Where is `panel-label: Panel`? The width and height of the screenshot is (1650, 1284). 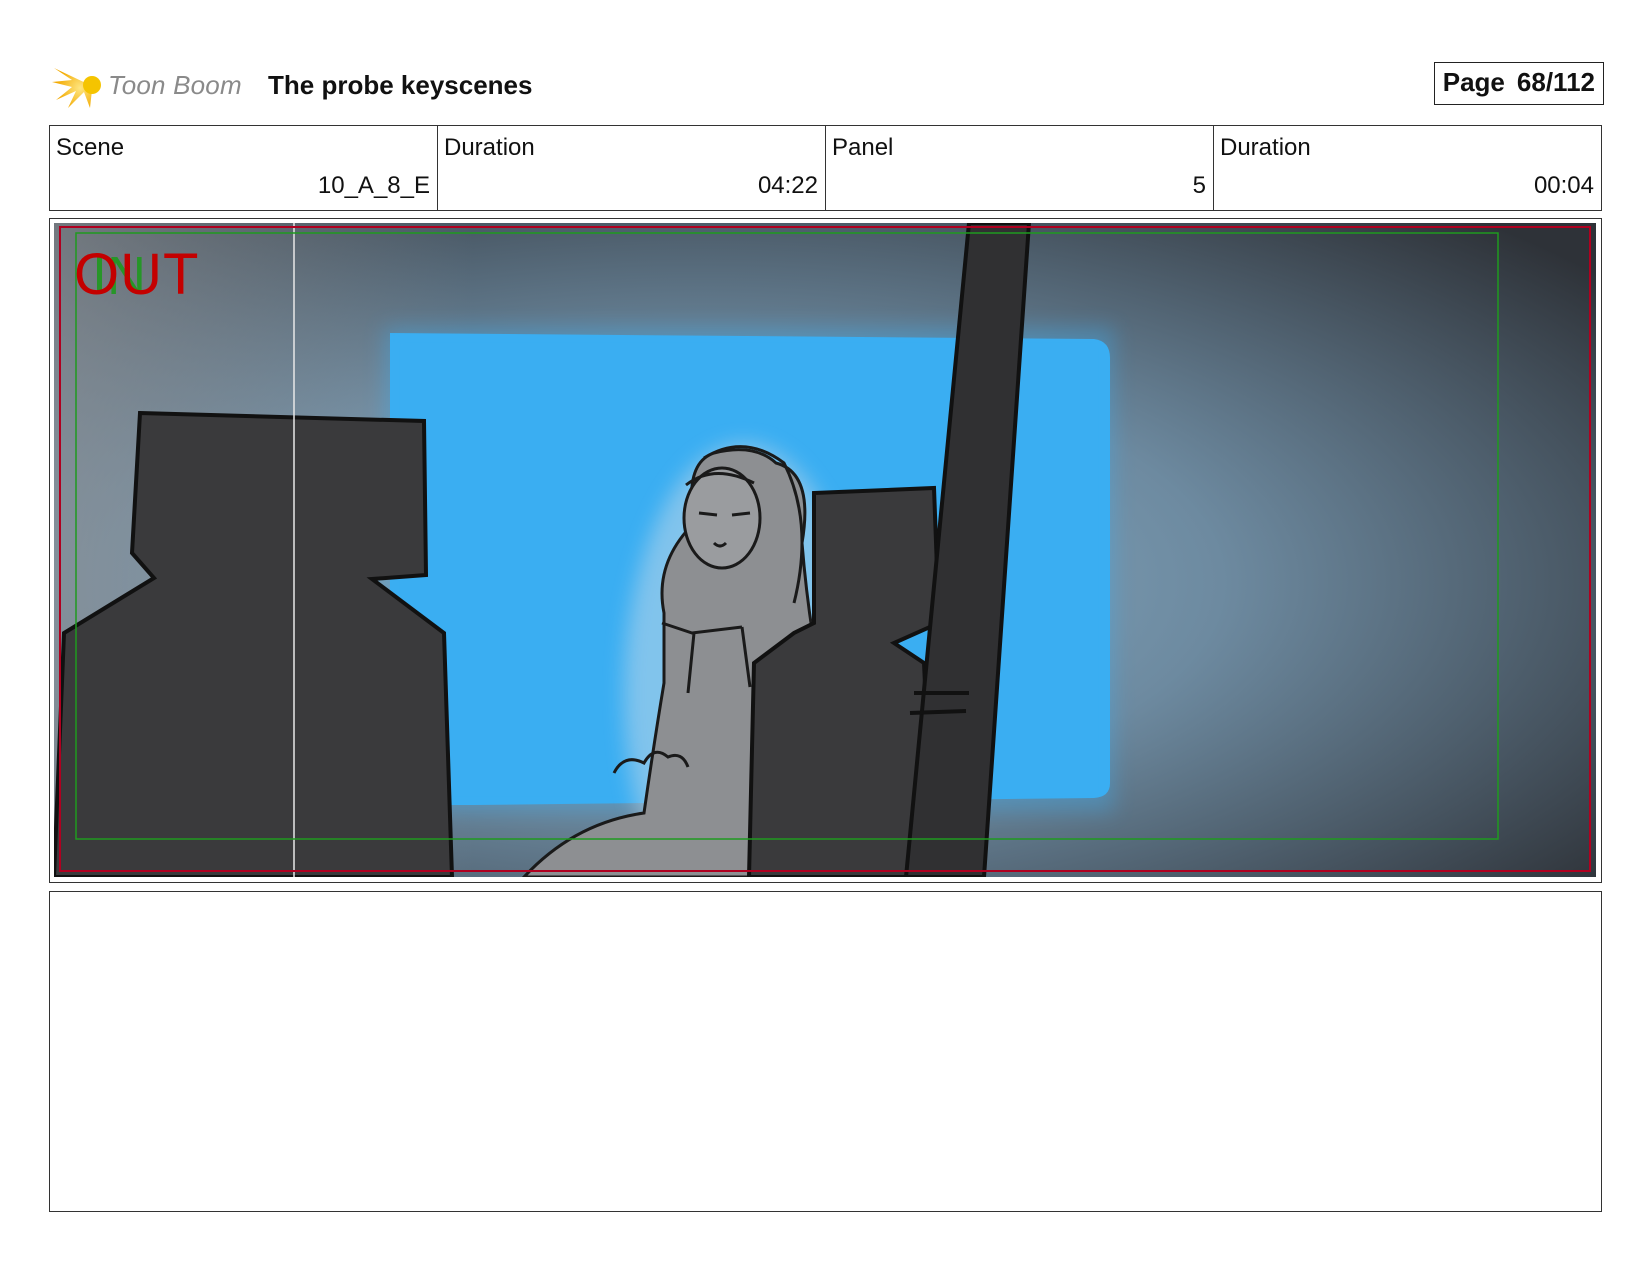
panel-label: Panel is located at coordinates (863, 147).